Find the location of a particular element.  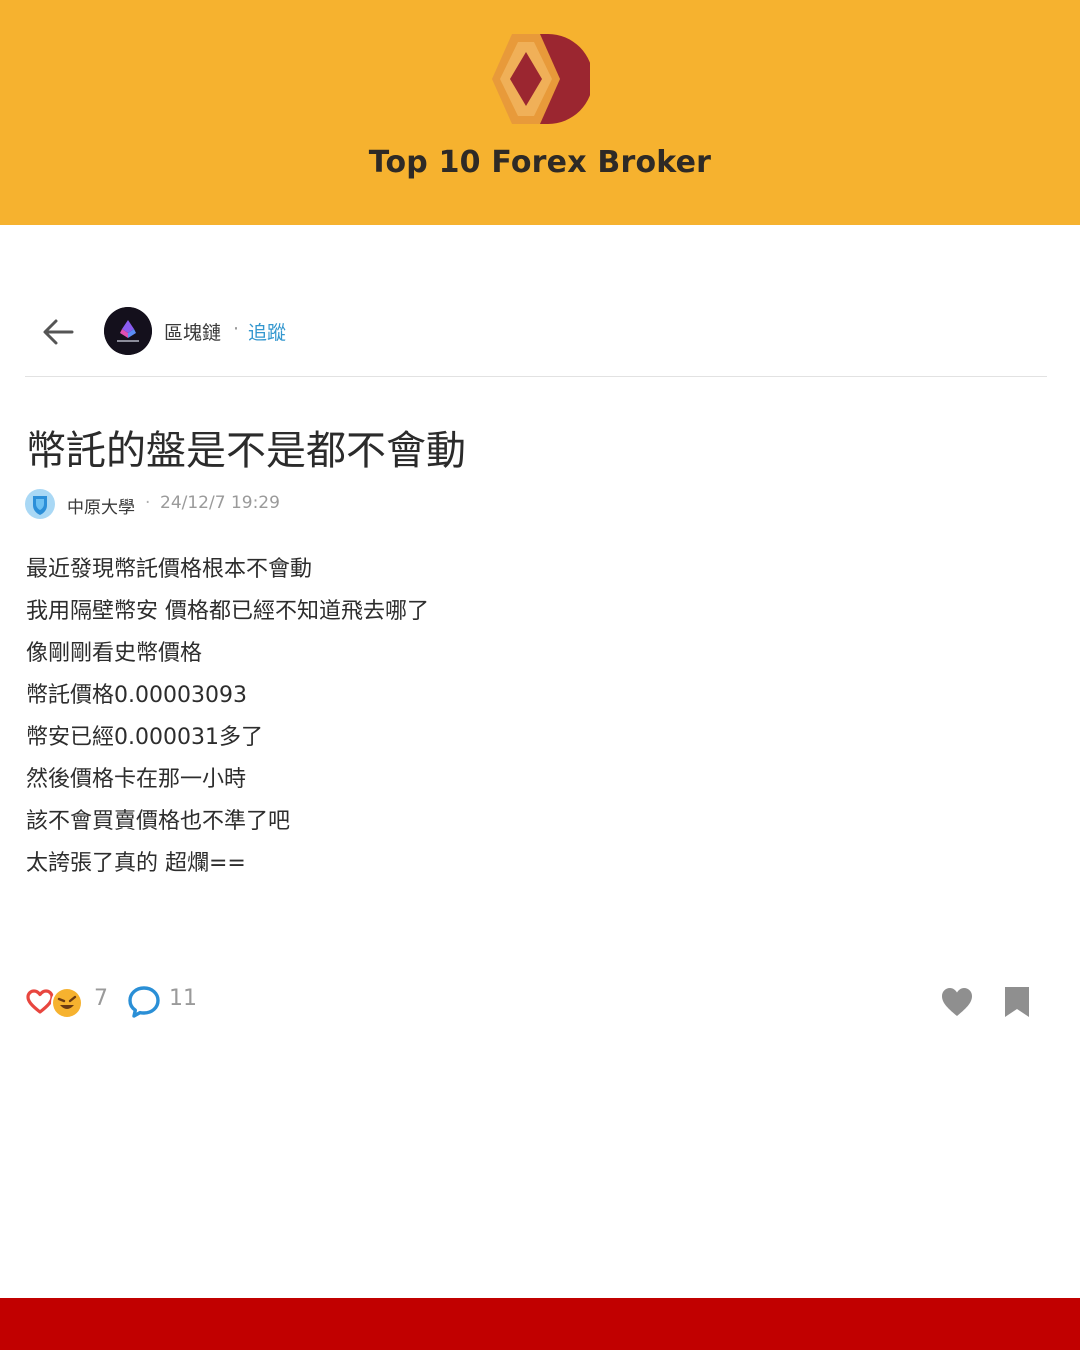

hive-logo-icon is located at coordinates (541, 79).